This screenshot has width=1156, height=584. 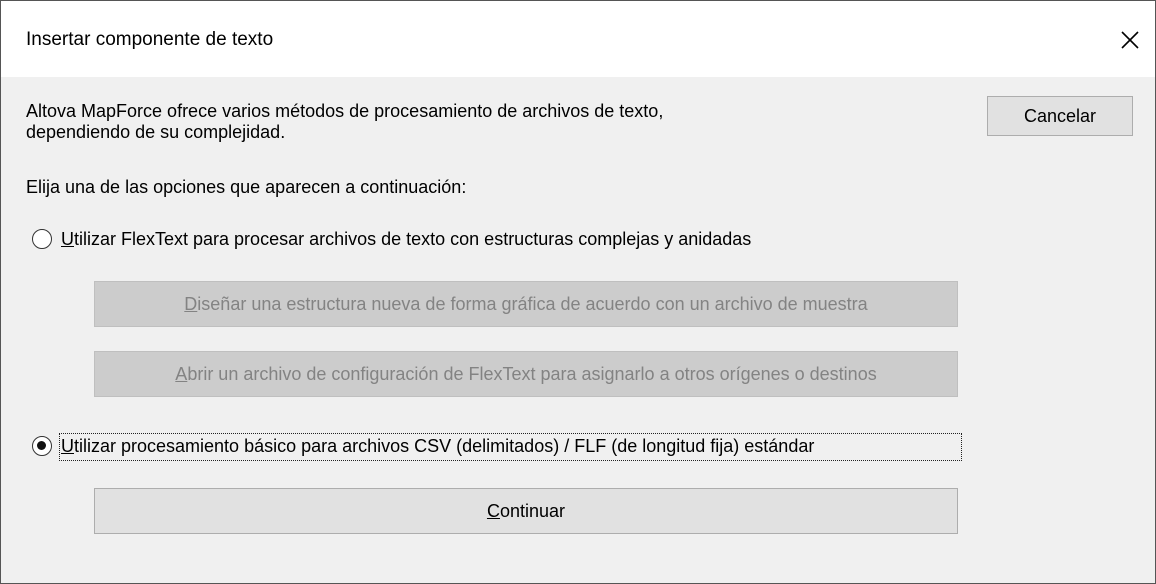 I want to click on close-button, so click(x=1130, y=40).